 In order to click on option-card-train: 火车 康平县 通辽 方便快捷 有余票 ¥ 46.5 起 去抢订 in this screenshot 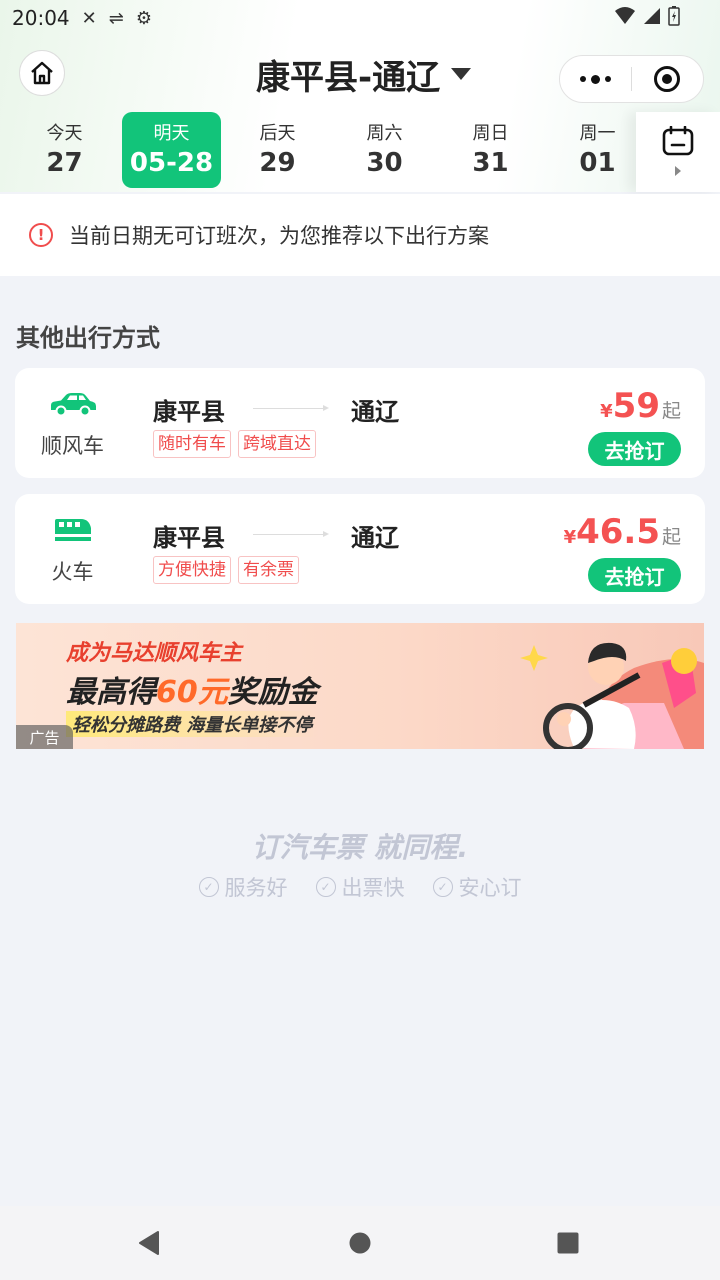, I will do `click(360, 549)`.